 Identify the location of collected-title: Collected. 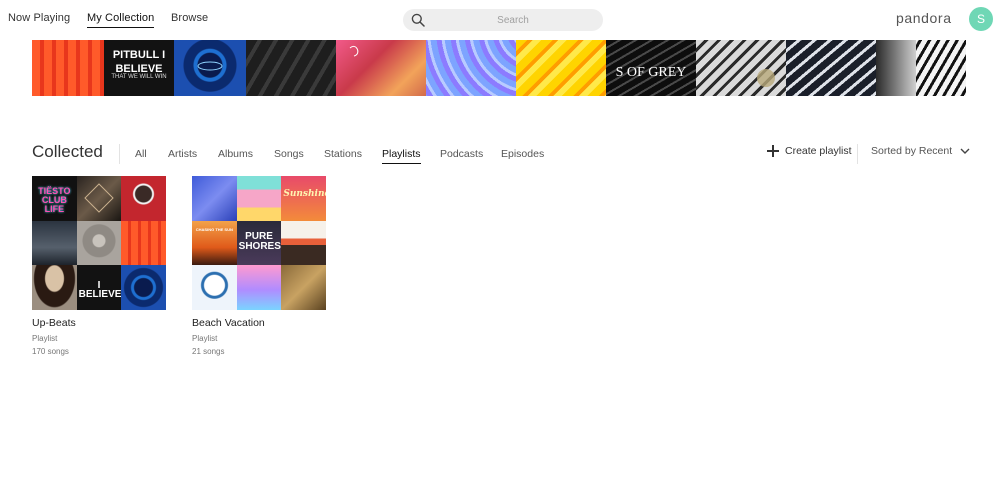
(67, 151).